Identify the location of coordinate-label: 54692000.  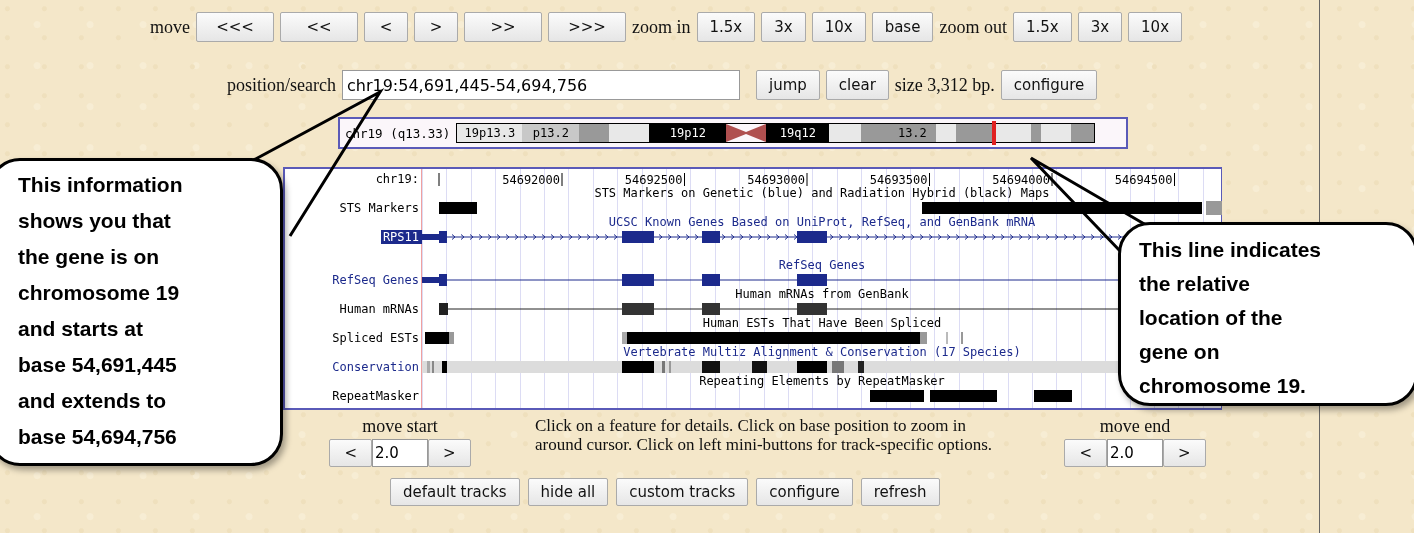
(531, 180).